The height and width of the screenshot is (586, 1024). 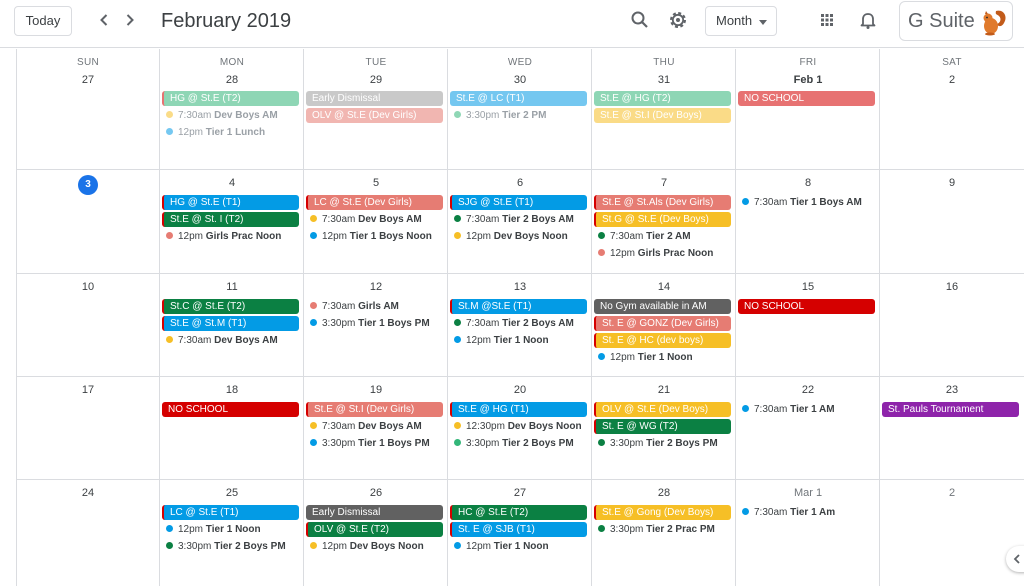 What do you see at coordinates (374, 409) in the screenshot?
I see `all-day-event-chip: St.E @ St.I (Dev Girls)` at bounding box center [374, 409].